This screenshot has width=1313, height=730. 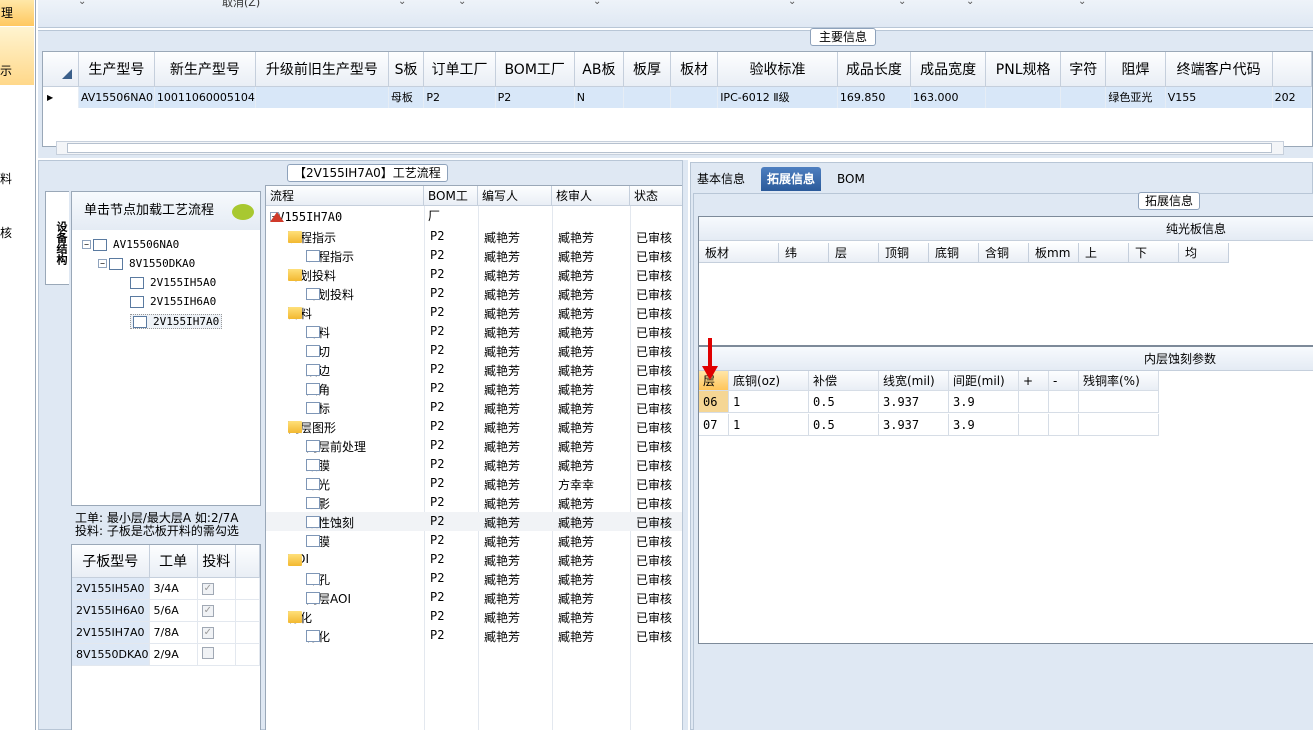 I want to click on tab-basic-info: 基本信息, so click(x=721, y=179).